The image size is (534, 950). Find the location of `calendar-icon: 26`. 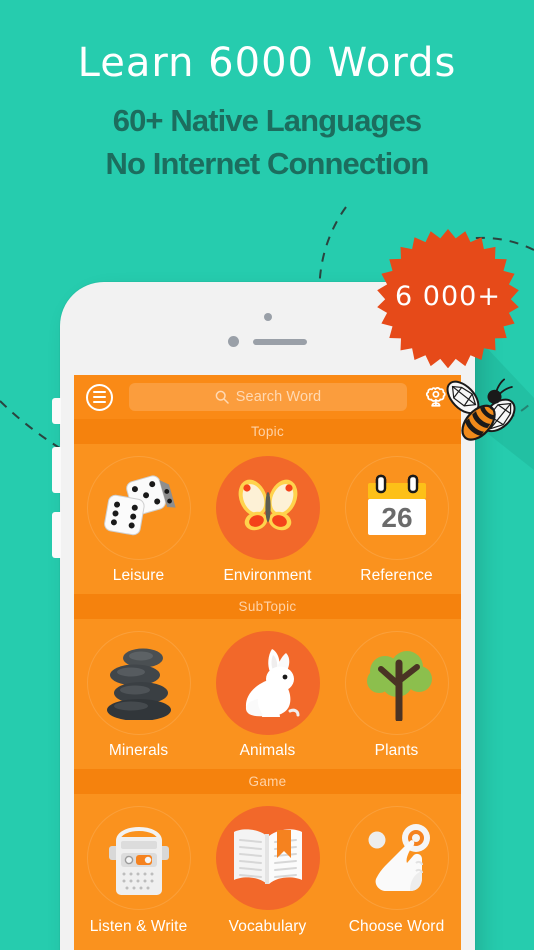

calendar-icon: 26 is located at coordinates (396, 504).